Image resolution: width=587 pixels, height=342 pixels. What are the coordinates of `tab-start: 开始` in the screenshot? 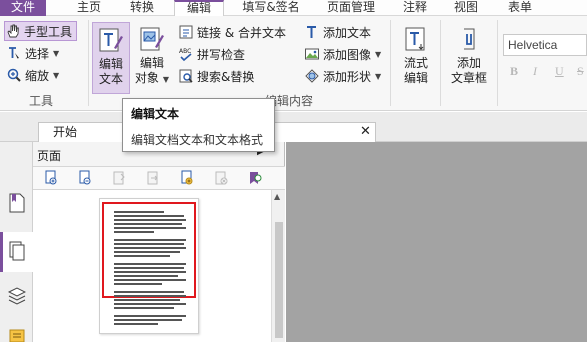 It's located at (81, 132).